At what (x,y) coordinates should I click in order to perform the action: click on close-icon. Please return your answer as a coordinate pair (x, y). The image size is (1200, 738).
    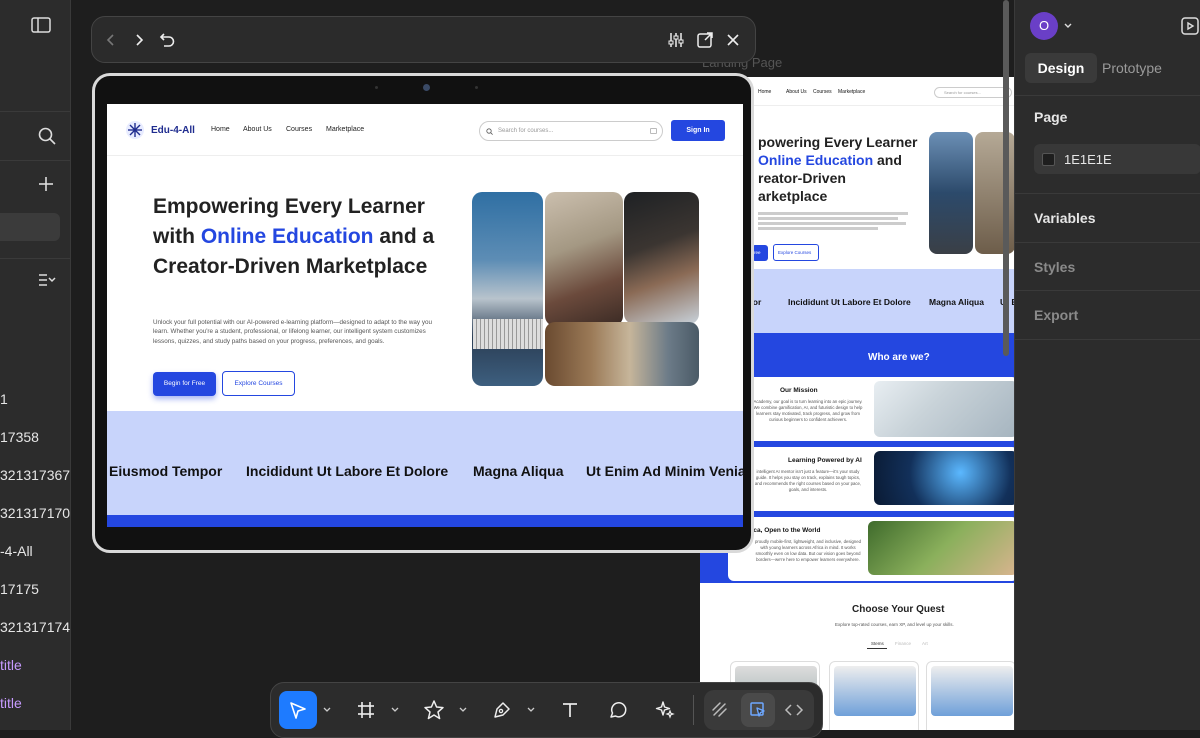
    Looking at the image, I should click on (733, 40).